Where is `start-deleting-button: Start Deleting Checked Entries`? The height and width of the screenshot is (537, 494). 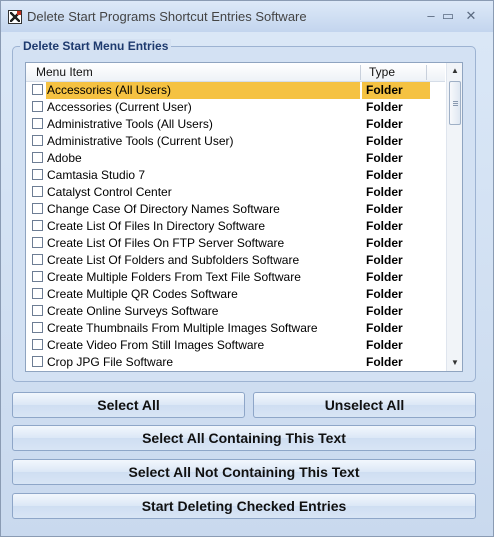
start-deleting-button: Start Deleting Checked Entries is located at coordinates (244, 506).